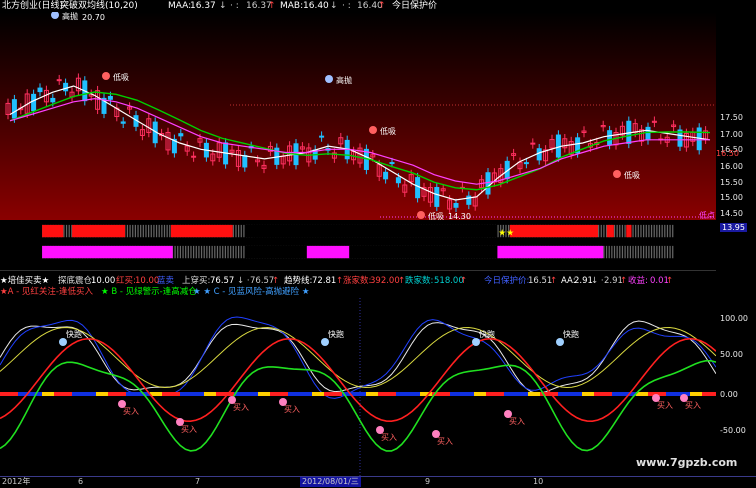 Image resolution: width=756 pixels, height=488 pixels. What do you see at coordinates (729, 394) in the screenshot?
I see `osc-label: 0.00` at bounding box center [729, 394].